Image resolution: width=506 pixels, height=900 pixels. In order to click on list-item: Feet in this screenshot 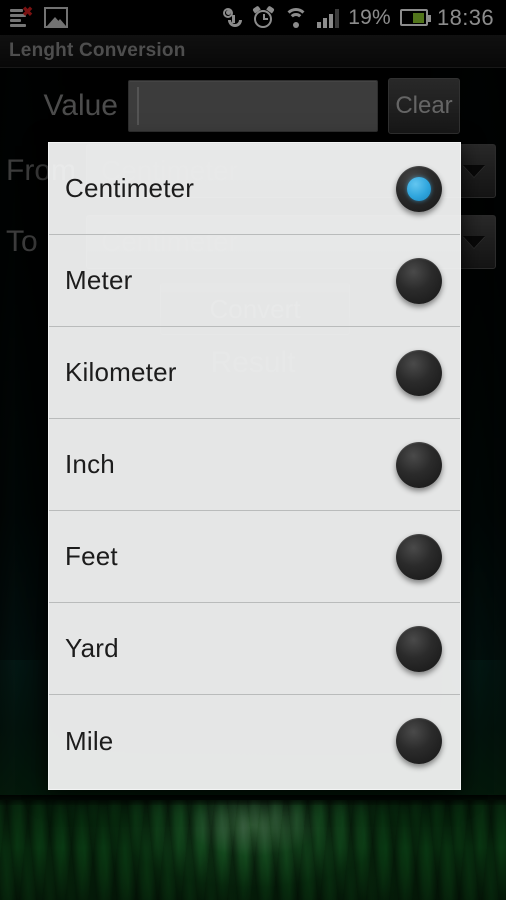, I will do `click(254, 557)`.